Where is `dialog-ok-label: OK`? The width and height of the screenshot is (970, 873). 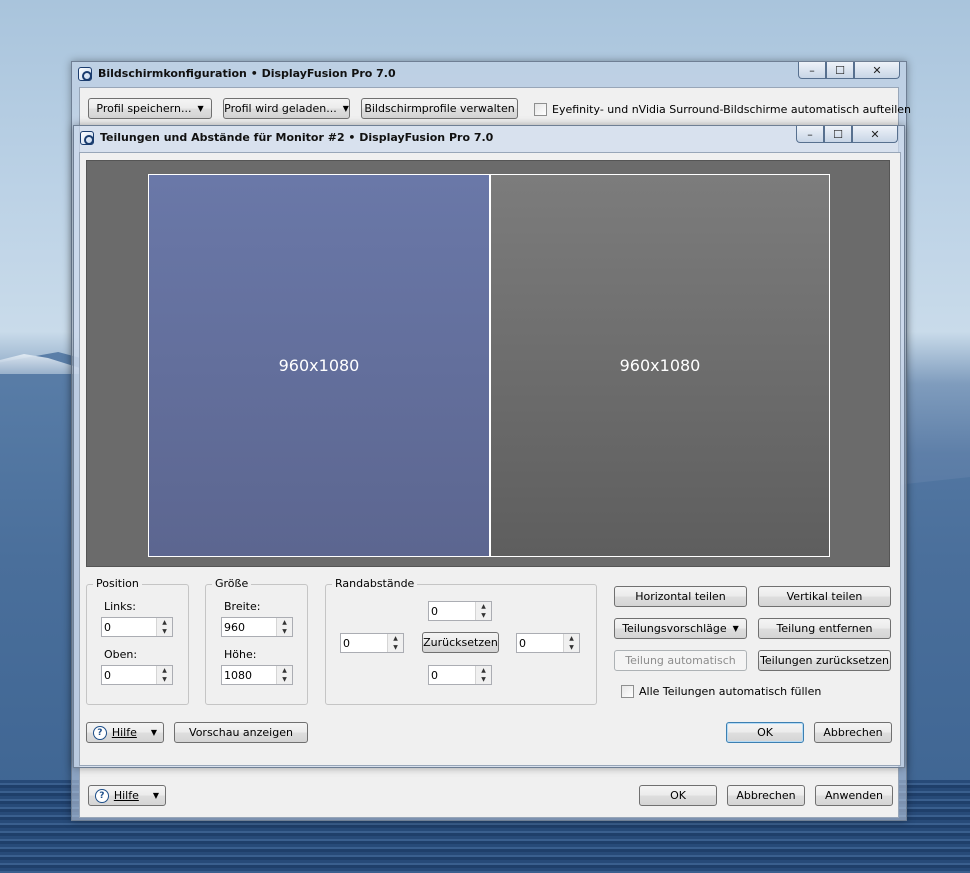
dialog-ok-label: OK is located at coordinates (765, 732).